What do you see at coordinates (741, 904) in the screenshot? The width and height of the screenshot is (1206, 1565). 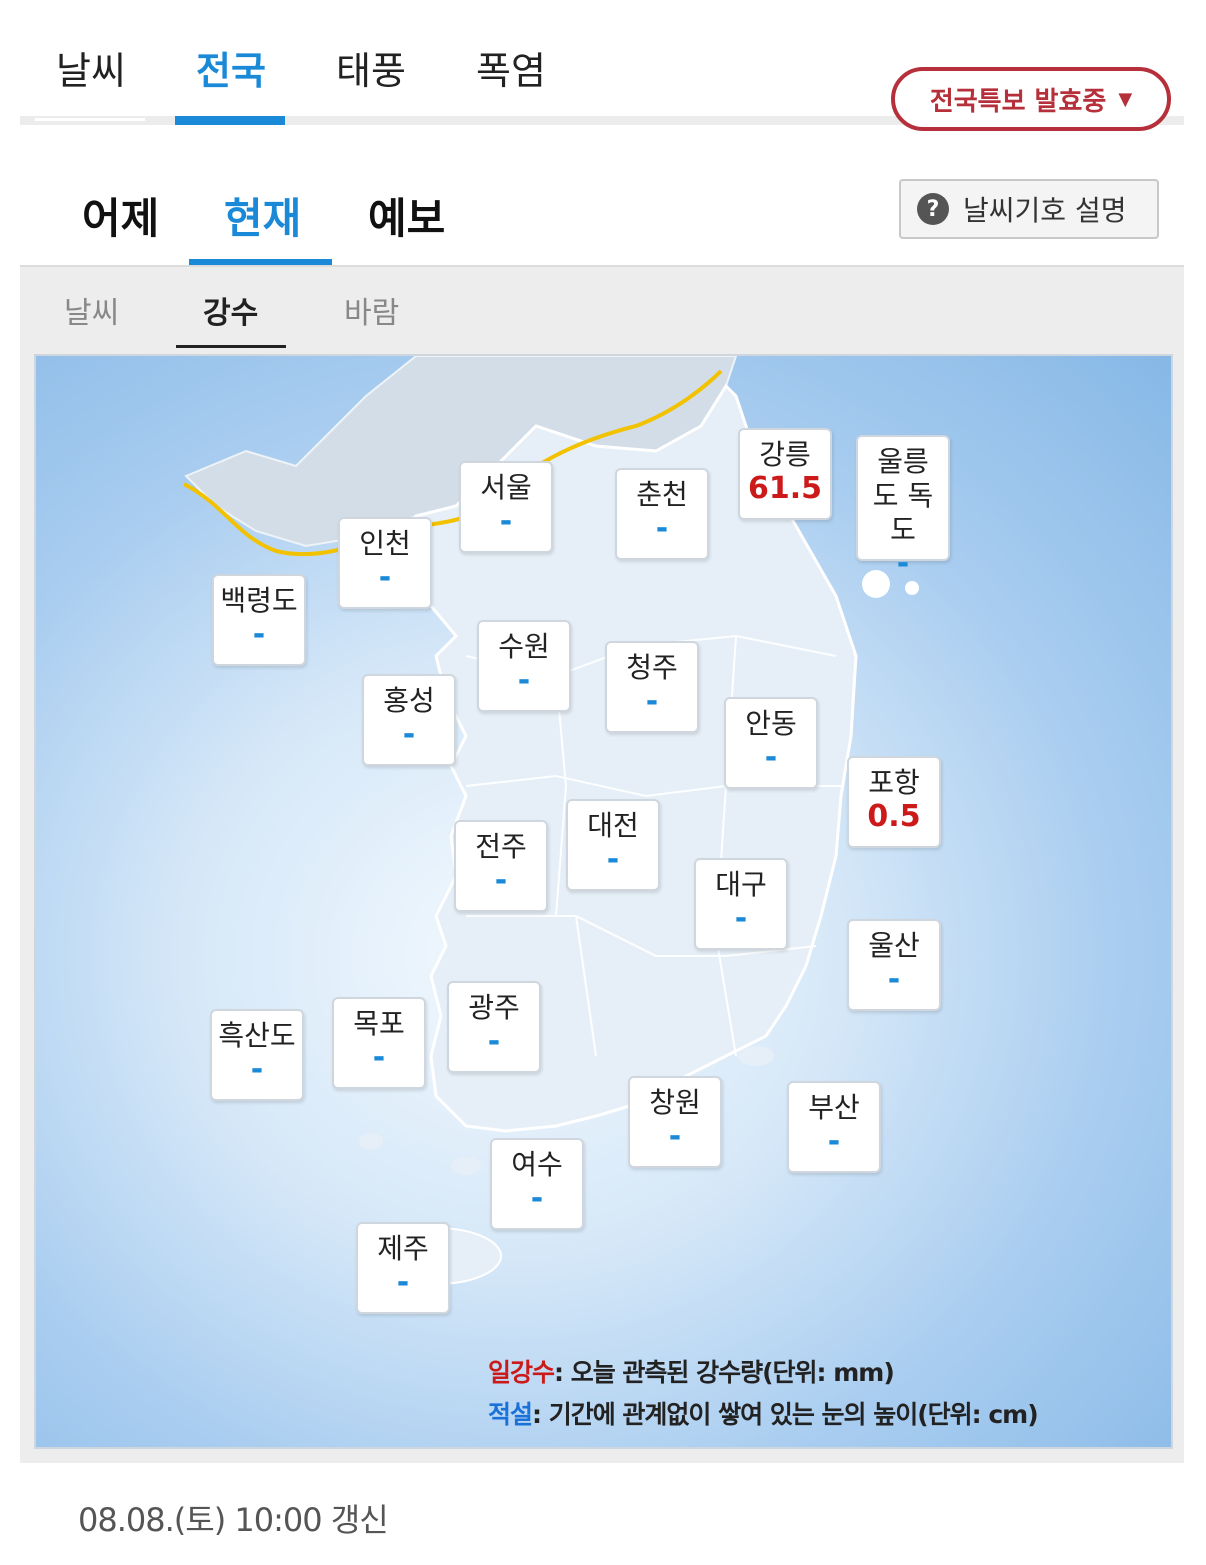 I see `city-daegu: 대구 -` at bounding box center [741, 904].